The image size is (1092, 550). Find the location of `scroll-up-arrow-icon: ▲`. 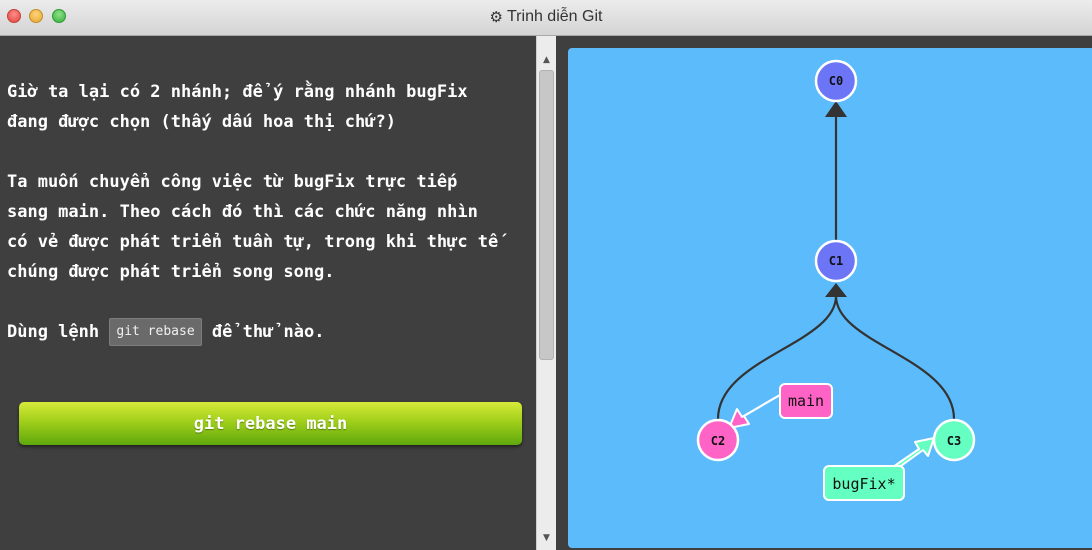

scroll-up-arrow-icon: ▲ is located at coordinates (546, 60).